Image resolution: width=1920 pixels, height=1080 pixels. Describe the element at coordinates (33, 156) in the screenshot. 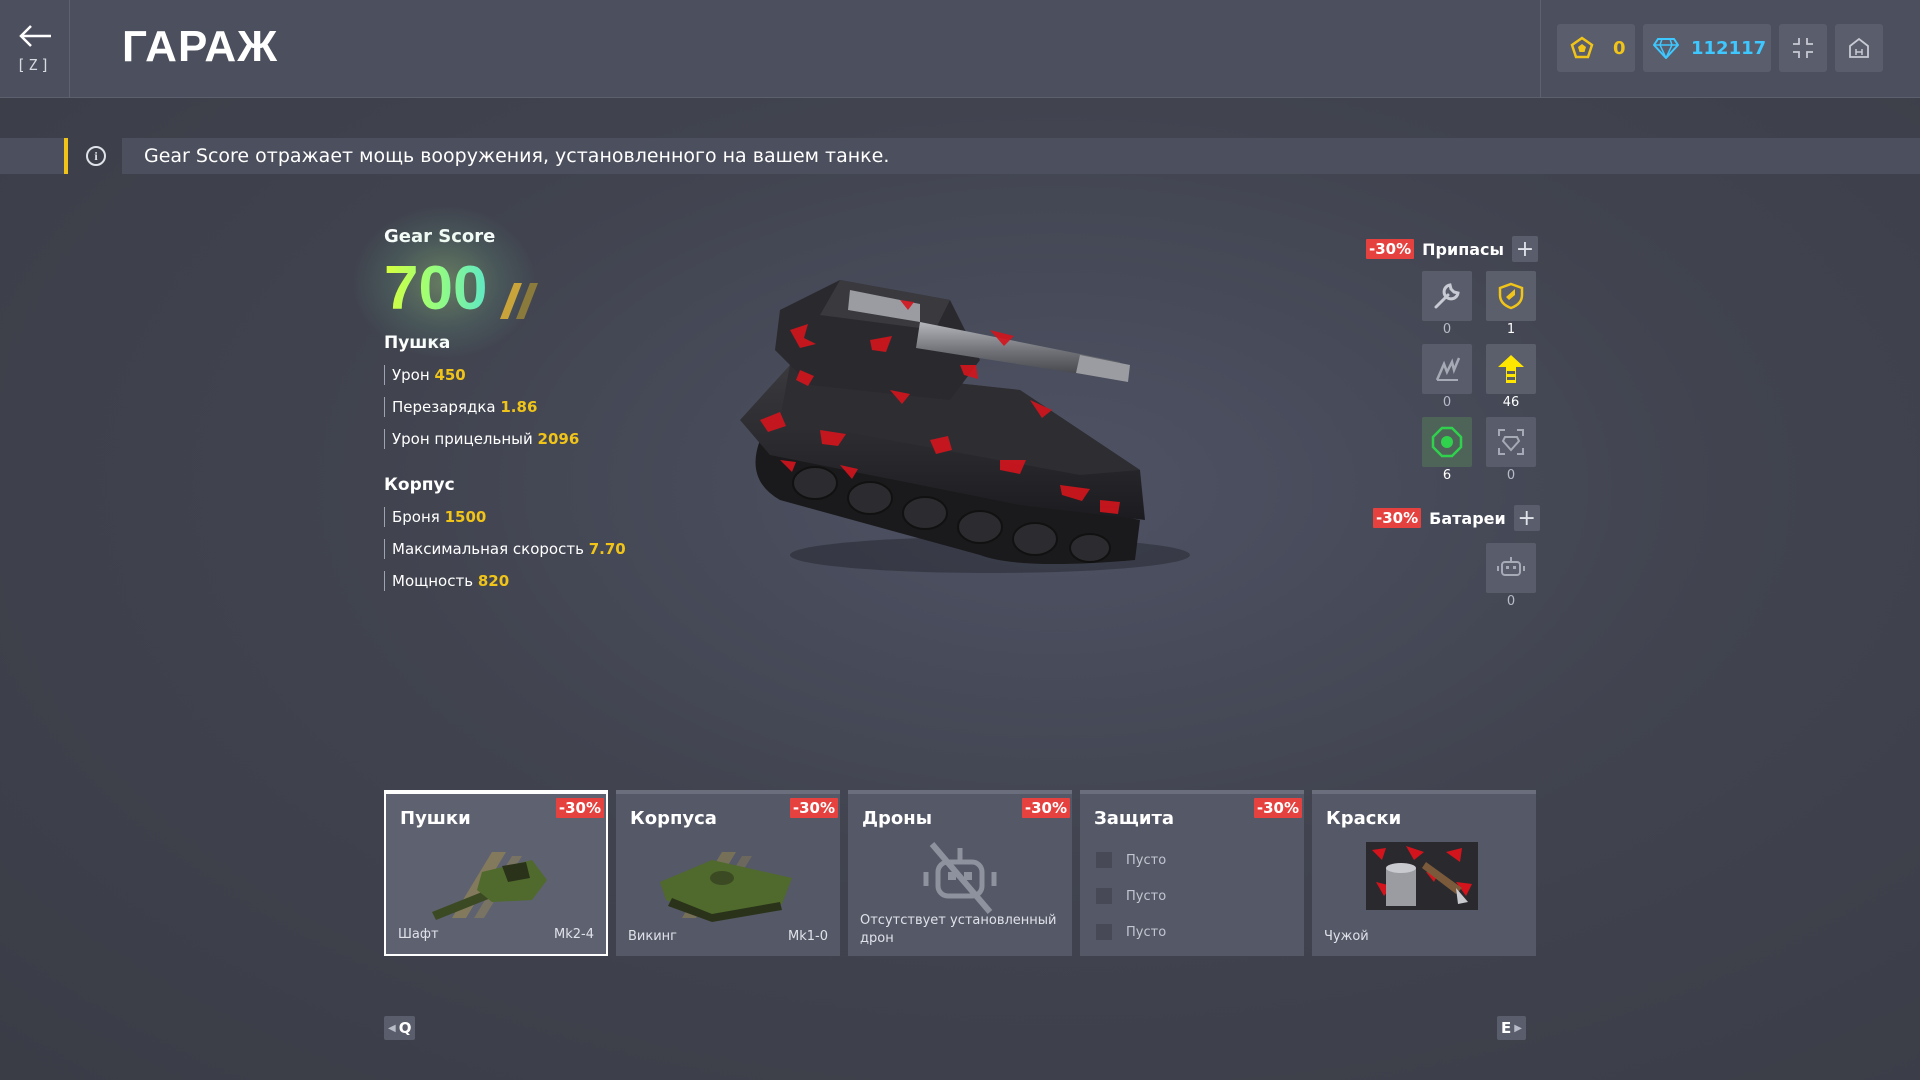

I see `info-bar-left` at that location.